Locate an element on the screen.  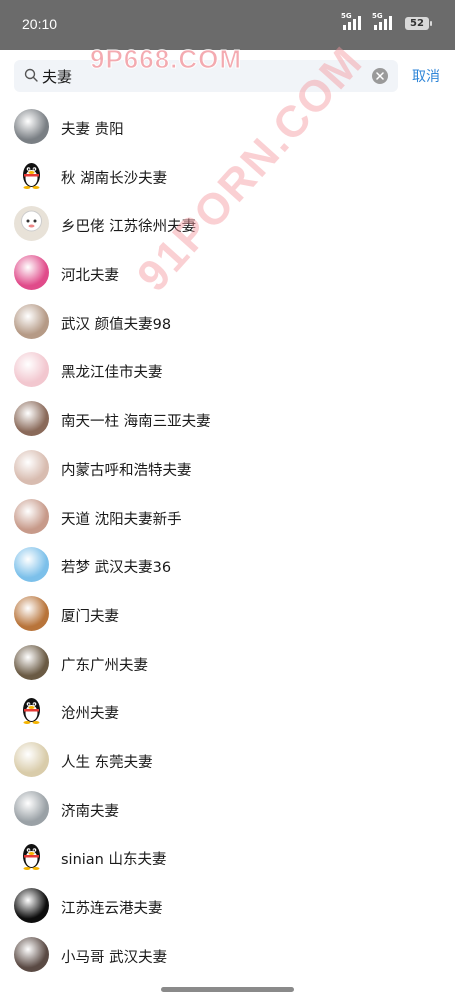
status-icons: 5G 5G 52 is located at coordinates (386, 21).